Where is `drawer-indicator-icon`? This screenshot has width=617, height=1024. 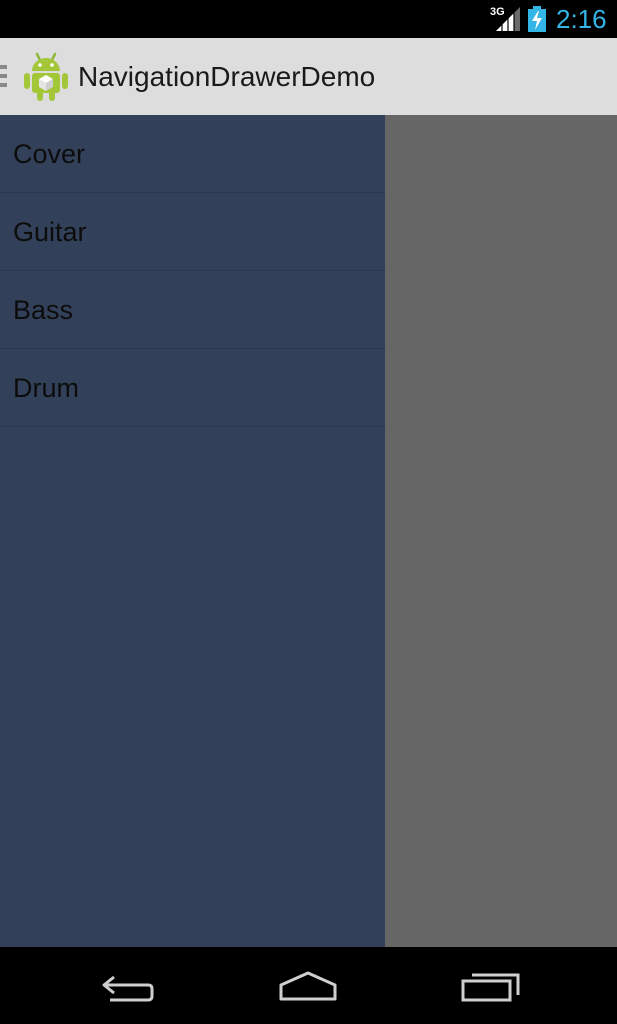 drawer-indicator-icon is located at coordinates (4, 76).